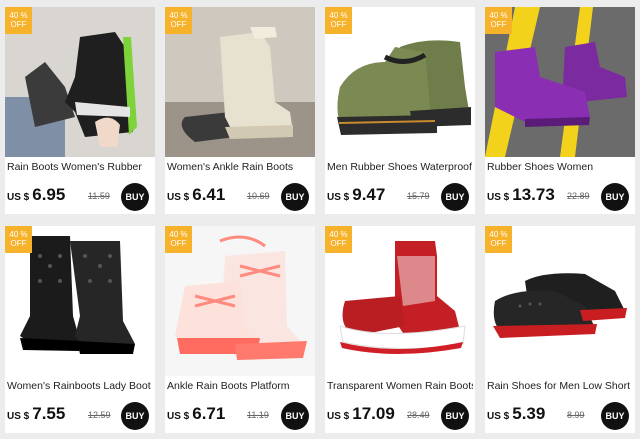 The image size is (640, 439). What do you see at coordinates (258, 415) in the screenshot?
I see `original-price: 11.19` at bounding box center [258, 415].